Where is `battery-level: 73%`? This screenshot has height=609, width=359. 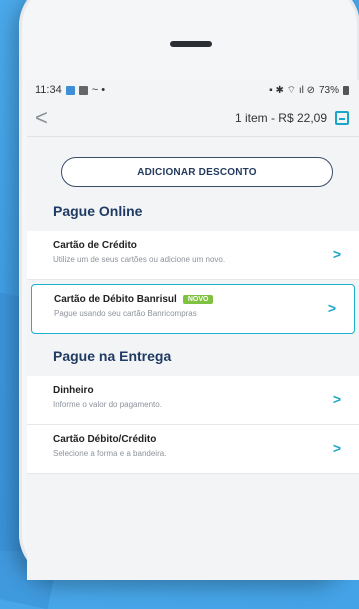
battery-level: 73% is located at coordinates (328, 90).